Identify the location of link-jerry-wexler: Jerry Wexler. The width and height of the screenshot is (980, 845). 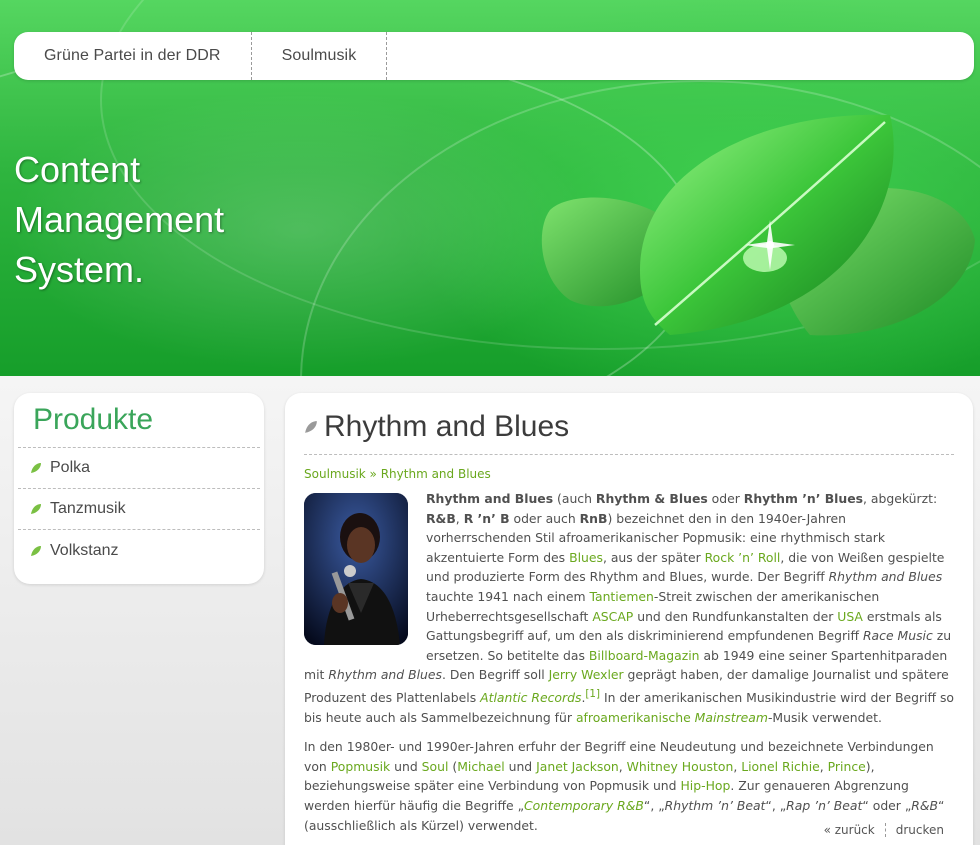
(586, 674).